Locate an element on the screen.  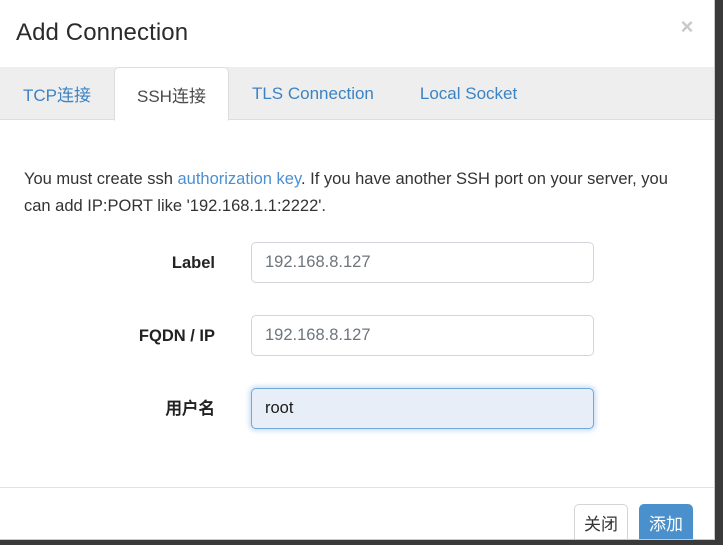
dialog-footer: 关闭 添加 CSDN @NeaWalke is located at coordinates (357, 513).